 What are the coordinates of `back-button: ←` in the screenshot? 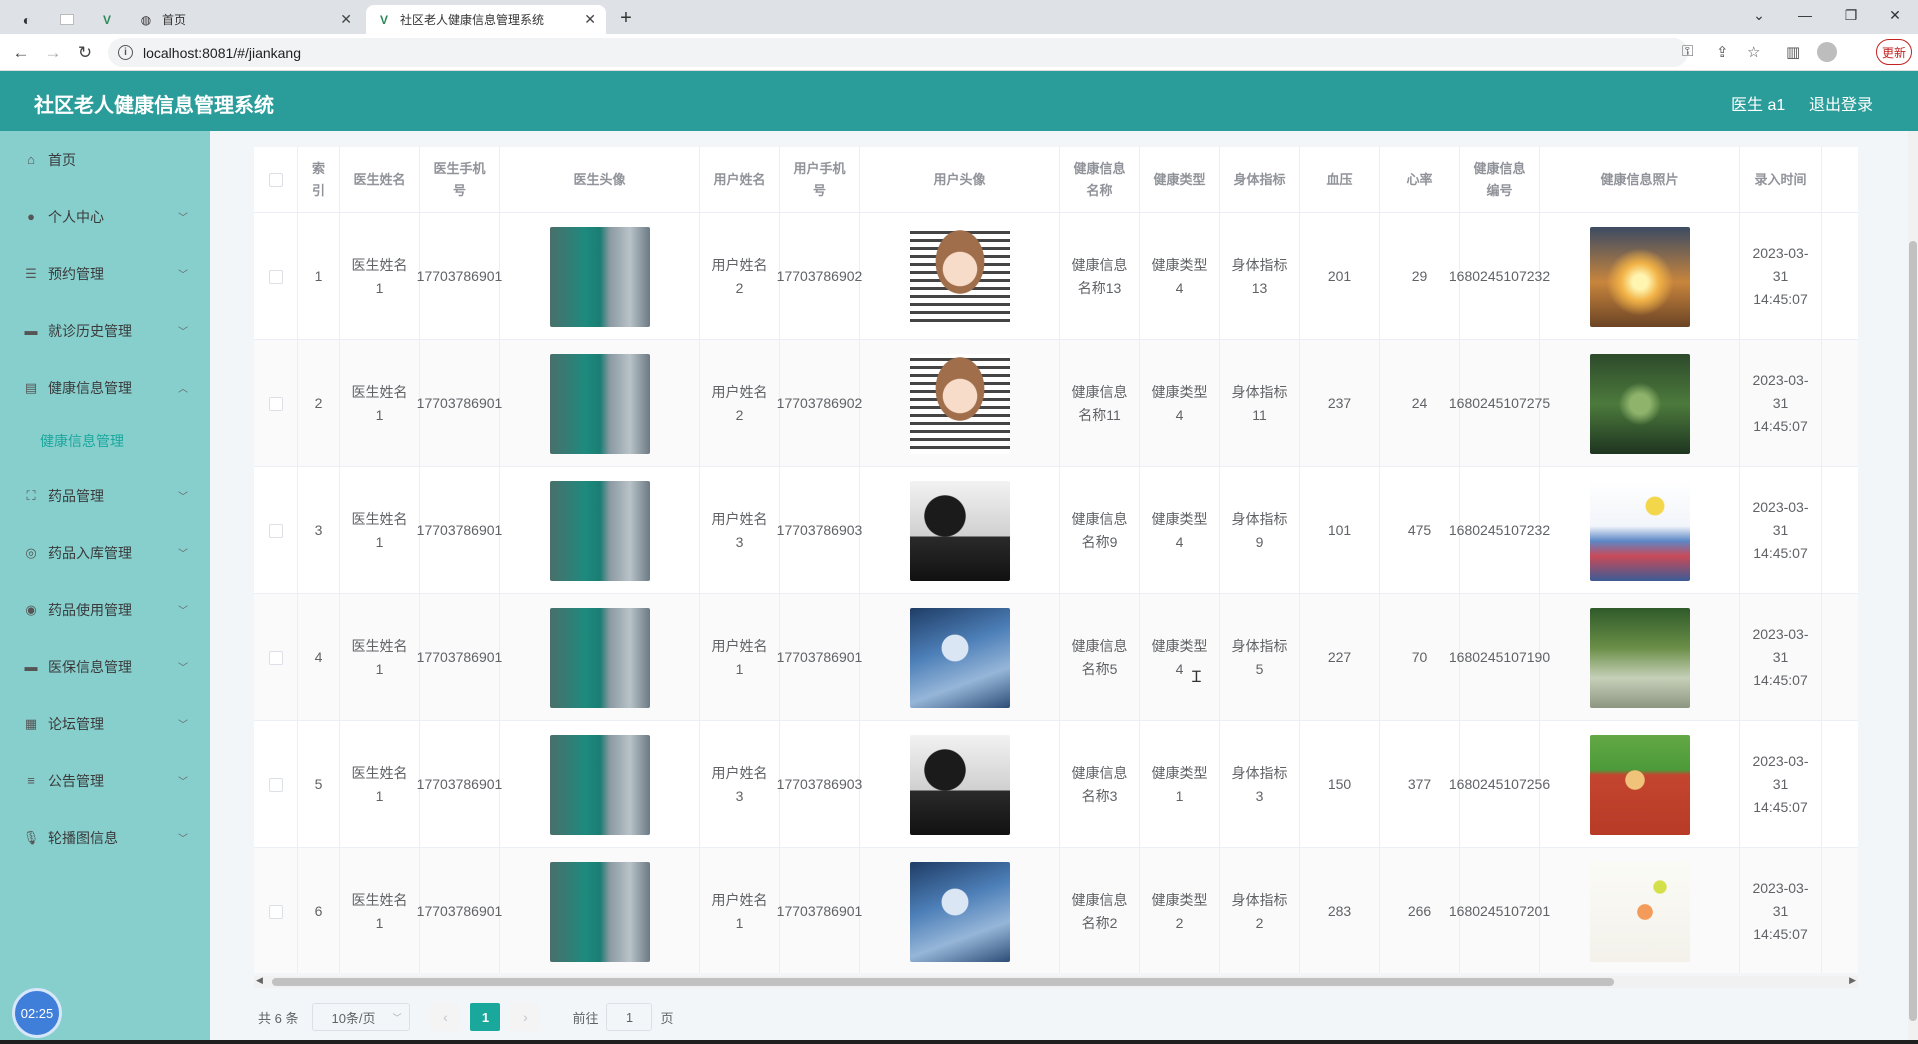 It's located at (21, 53).